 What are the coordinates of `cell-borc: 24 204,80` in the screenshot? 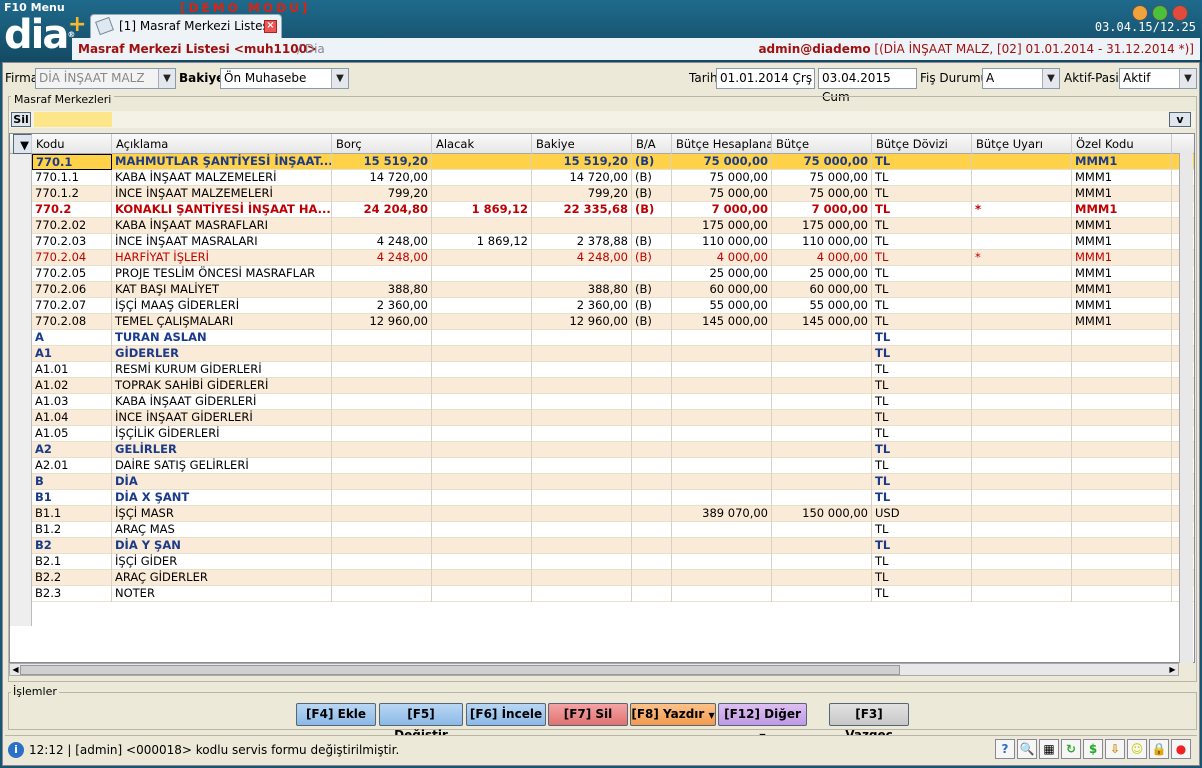 It's located at (382, 210).